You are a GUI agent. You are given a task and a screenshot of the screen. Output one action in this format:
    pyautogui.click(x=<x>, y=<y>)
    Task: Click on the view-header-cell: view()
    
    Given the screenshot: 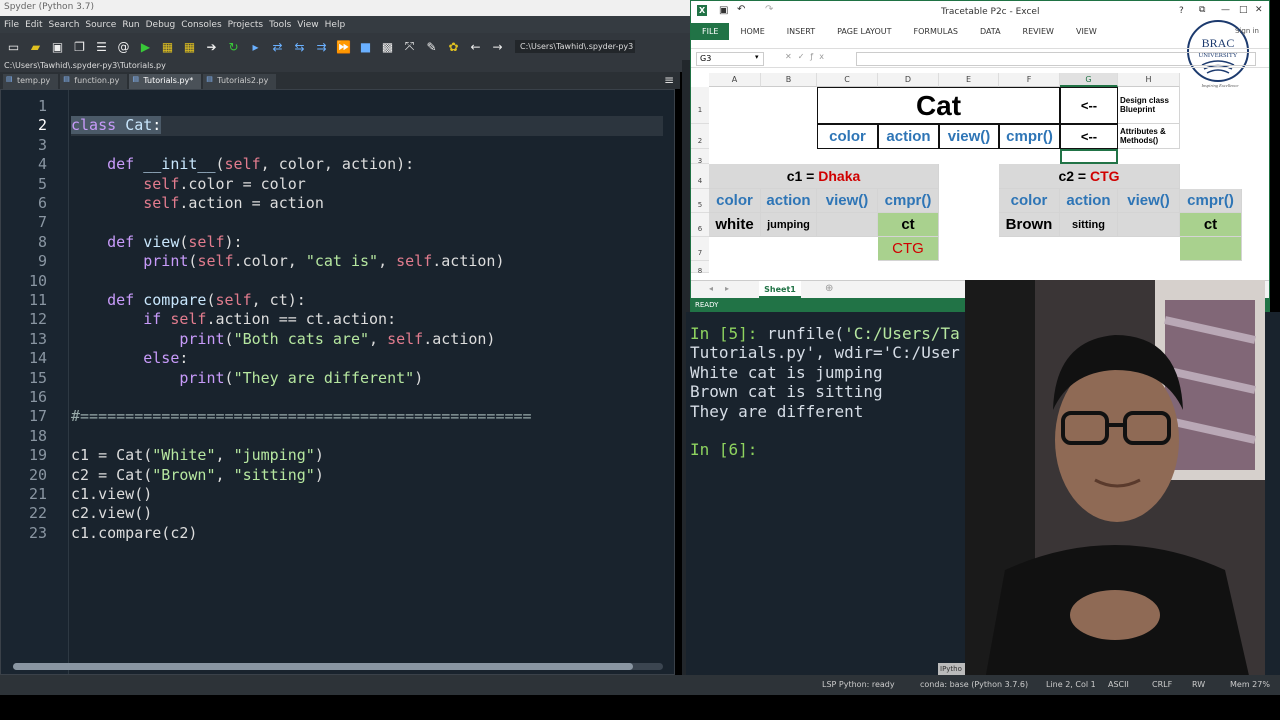 What is the action you would take?
    pyautogui.click(x=969, y=136)
    